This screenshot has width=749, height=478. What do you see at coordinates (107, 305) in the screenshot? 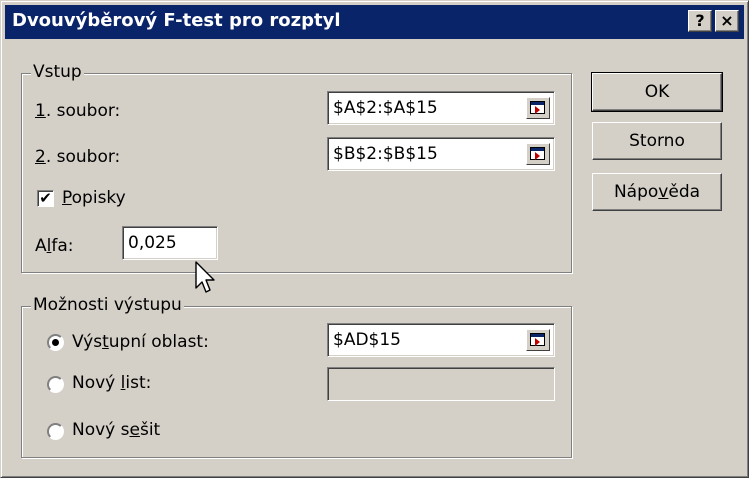
I see `output-group-legend: Možnosti výstupu` at bounding box center [107, 305].